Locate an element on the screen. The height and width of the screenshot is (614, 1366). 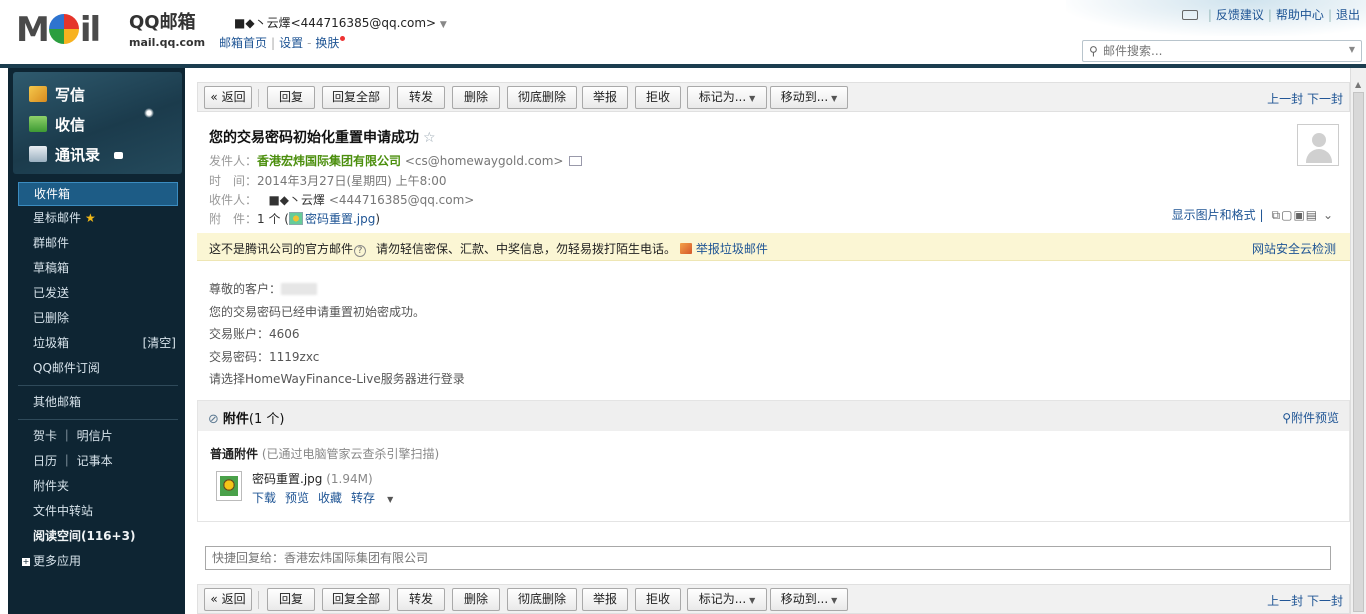
clear-spam-link: [清空] is located at coordinates (159, 343).